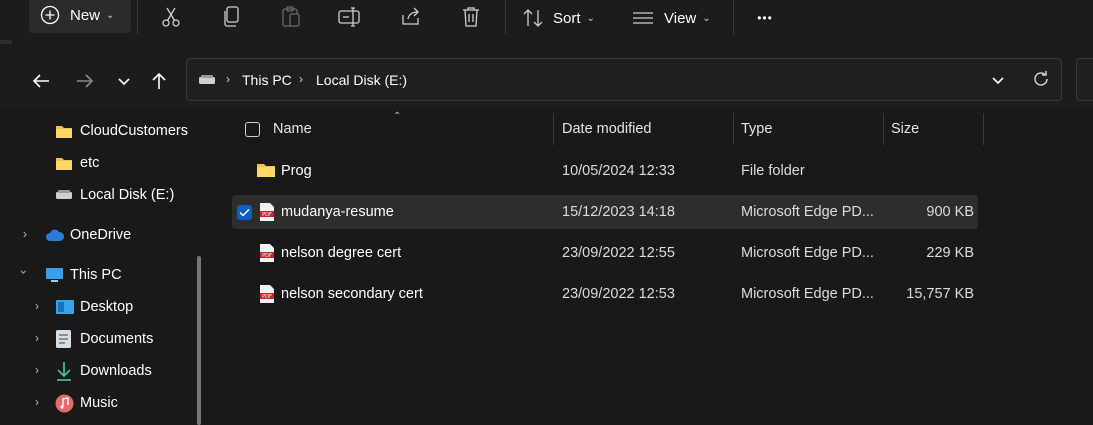 The height and width of the screenshot is (425, 1093). Describe the element at coordinates (199, 340) in the screenshot. I see `sidebar-scrollbar` at that location.